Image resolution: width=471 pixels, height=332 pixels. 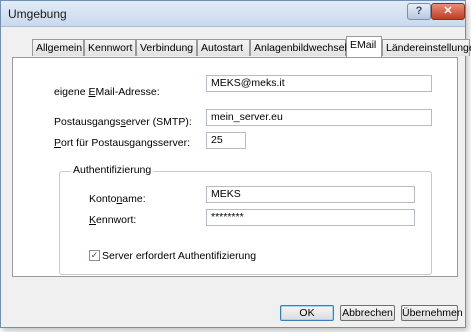 What do you see at coordinates (166, 47) in the screenshot?
I see `tab-verbindung: Verbindung` at bounding box center [166, 47].